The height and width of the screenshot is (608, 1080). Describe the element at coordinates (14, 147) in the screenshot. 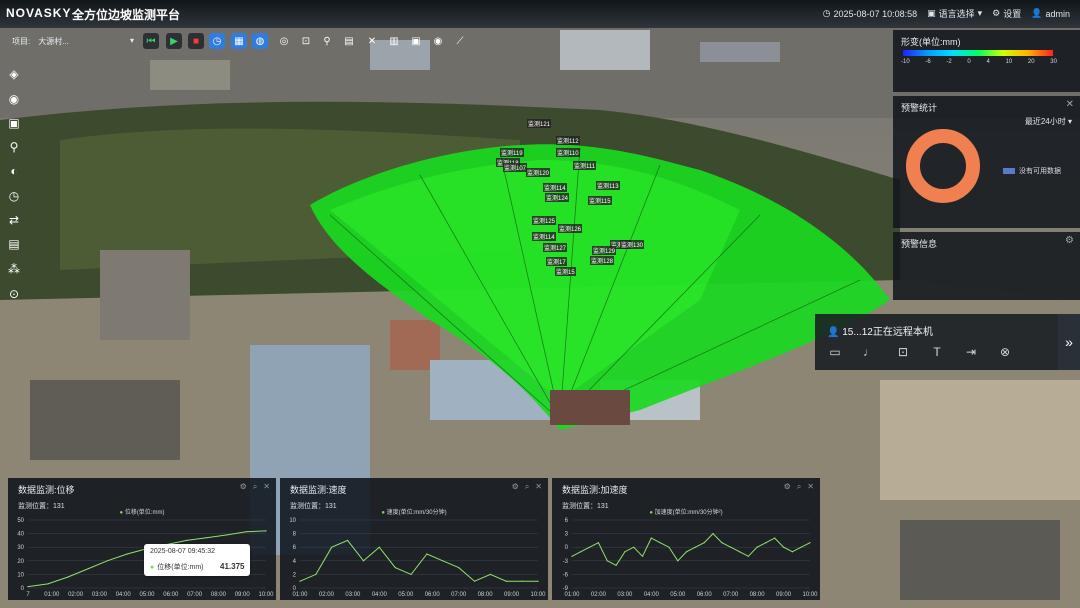

I see `map-pin-icon: ⚲` at that location.